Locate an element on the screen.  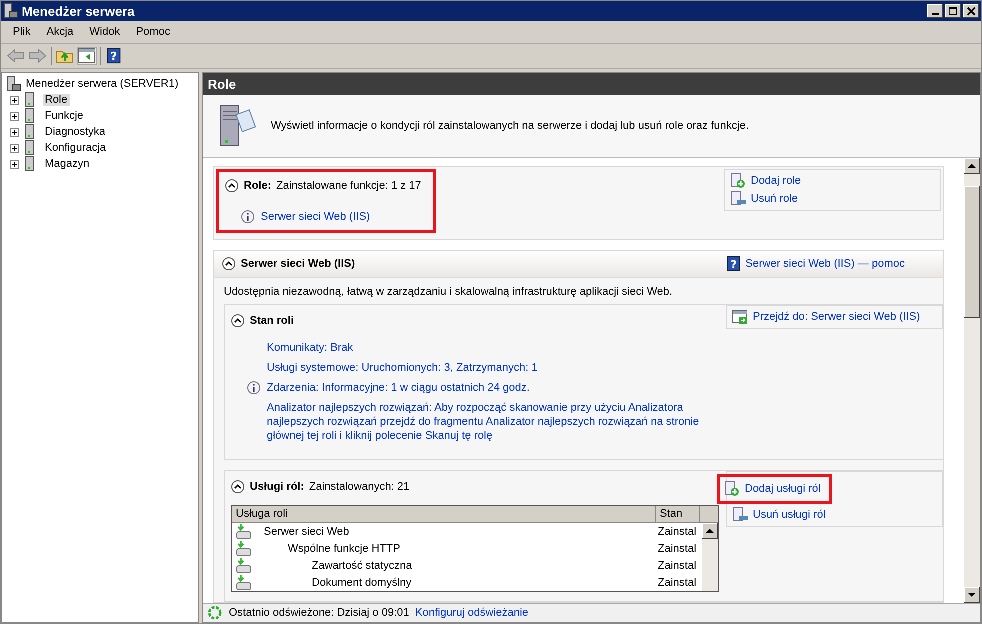
services-count: Zainstalowanych: 21 is located at coordinates (359, 487).